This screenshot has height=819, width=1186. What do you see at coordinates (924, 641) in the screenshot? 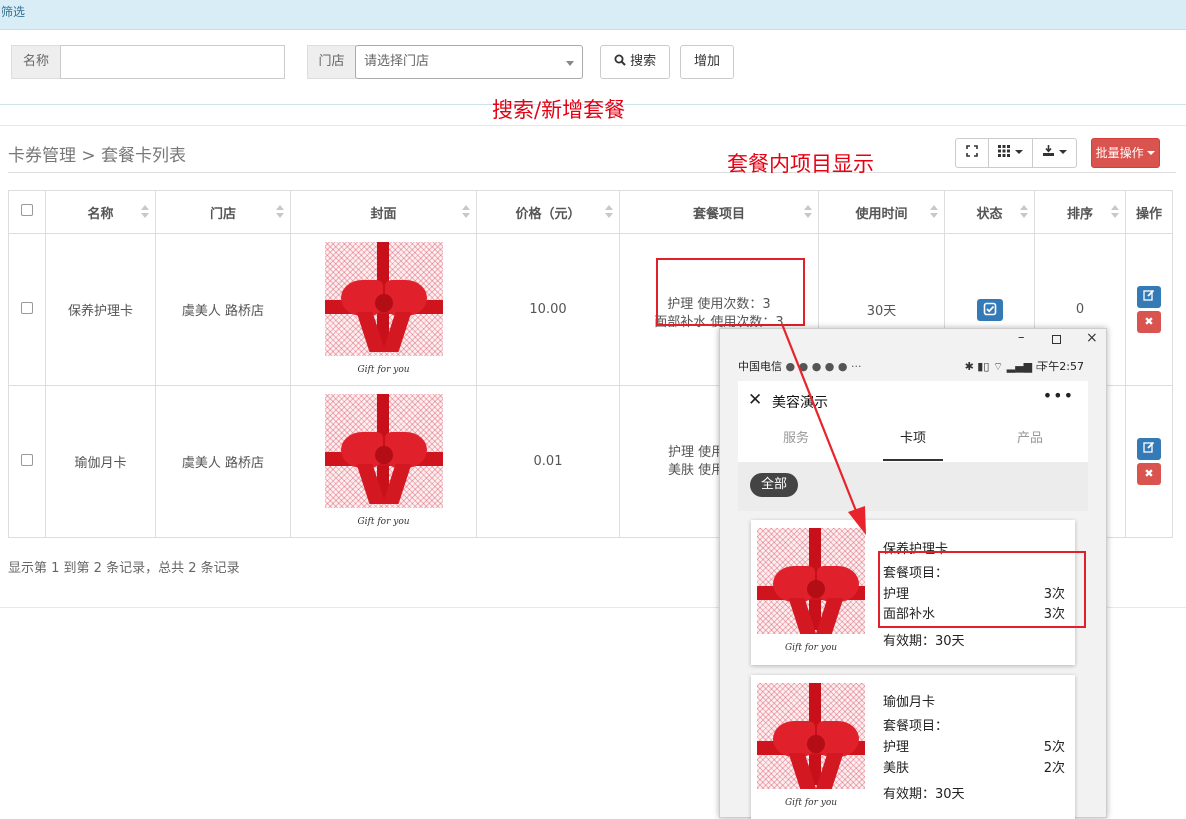
I see `card-validity: 有效期：30天` at bounding box center [924, 641].